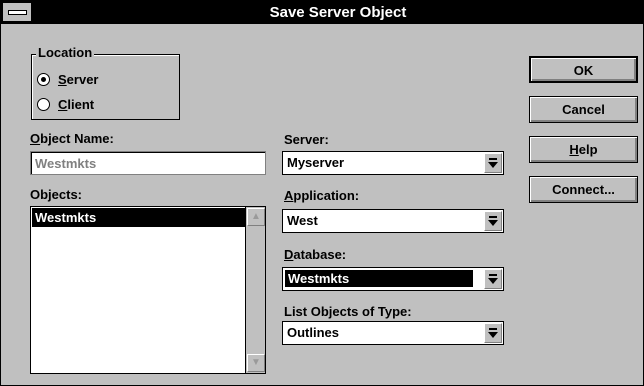 The image size is (644, 386). I want to click on radio-selected-icon, so click(43, 79).